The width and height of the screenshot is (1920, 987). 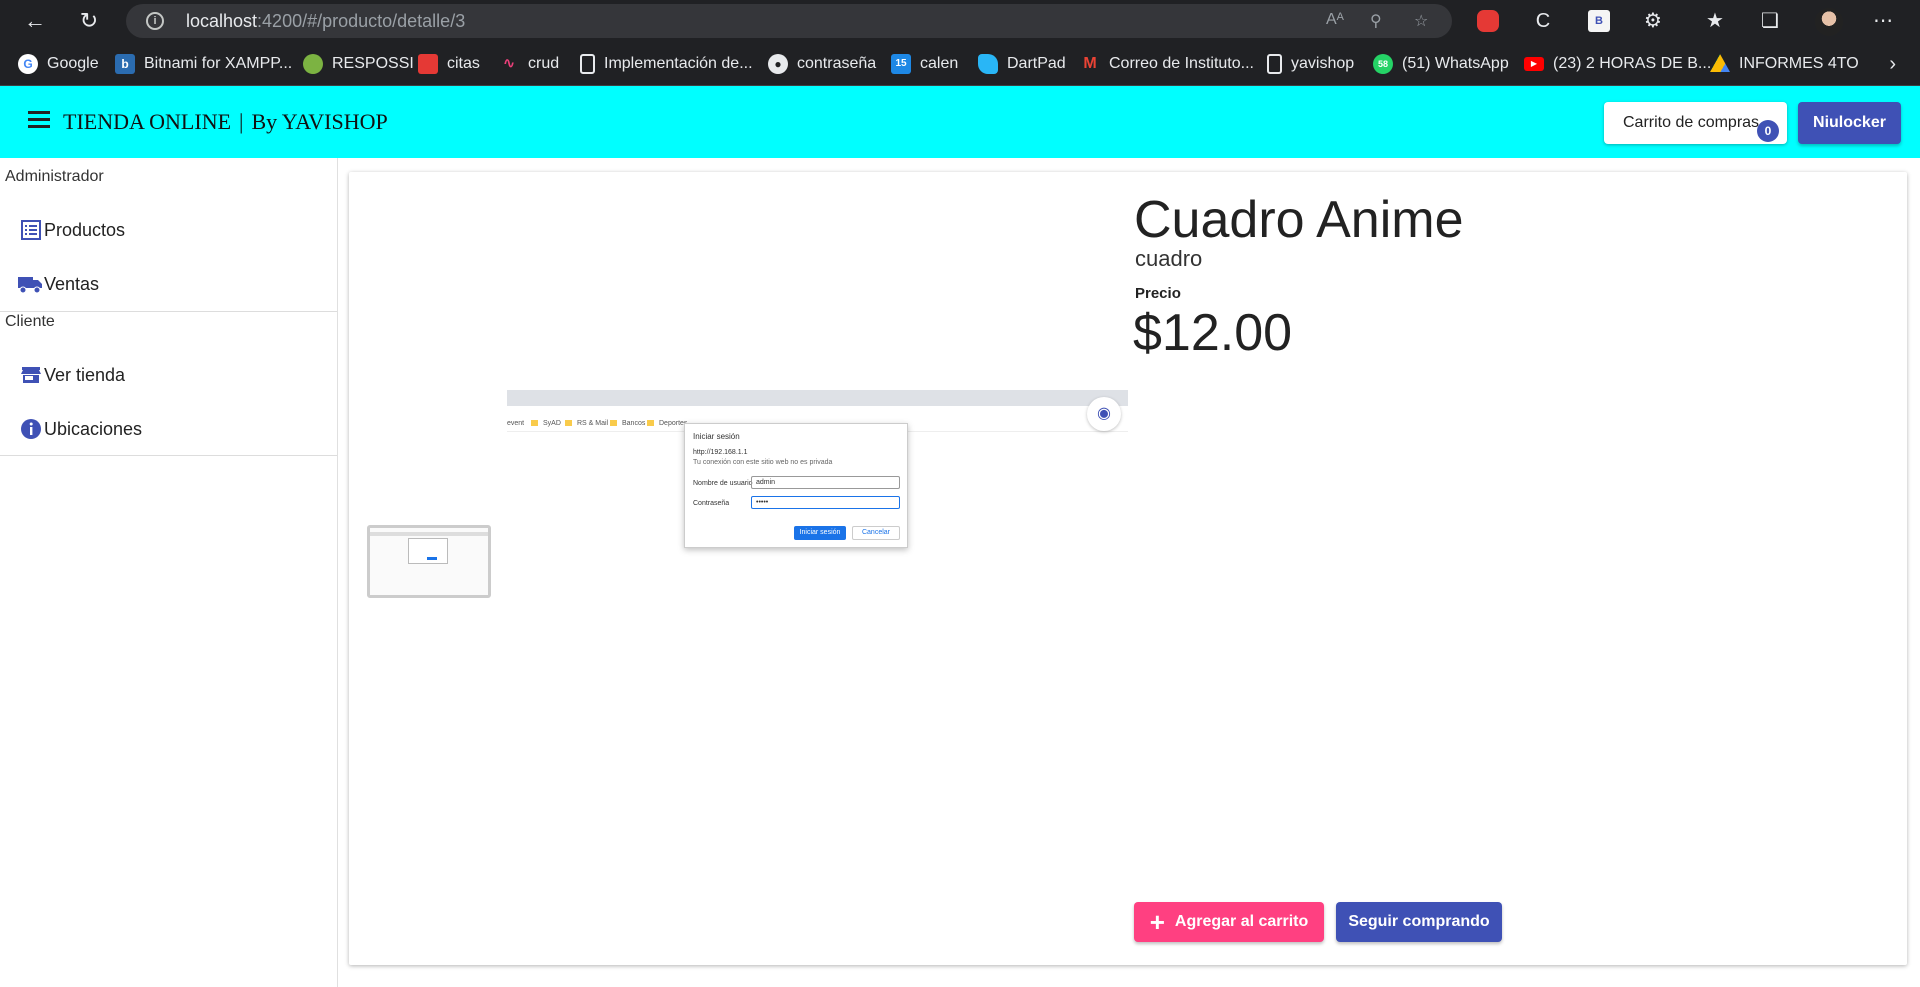 I want to click on image-text: http://192.168.1.1, so click(x=720, y=452).